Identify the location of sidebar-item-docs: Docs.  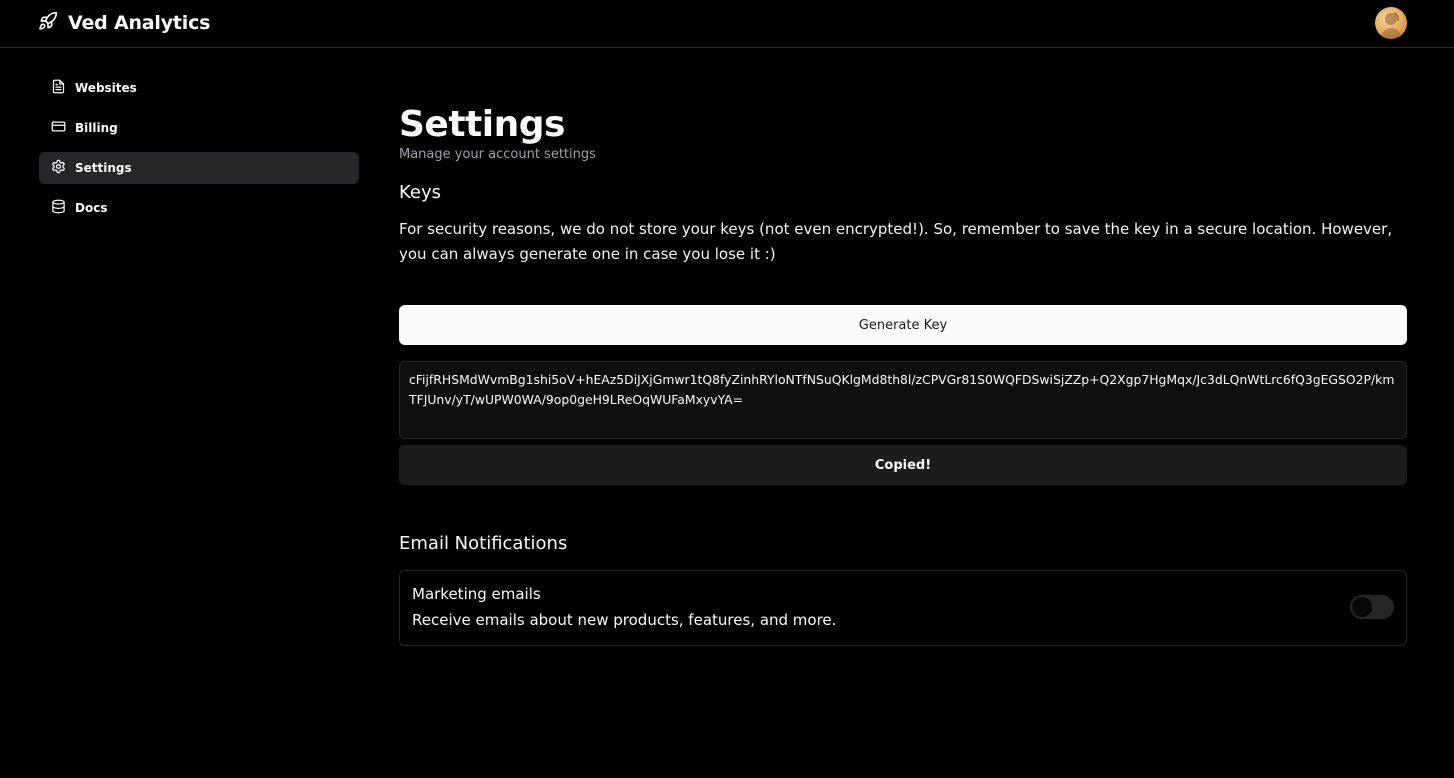
(199, 208).